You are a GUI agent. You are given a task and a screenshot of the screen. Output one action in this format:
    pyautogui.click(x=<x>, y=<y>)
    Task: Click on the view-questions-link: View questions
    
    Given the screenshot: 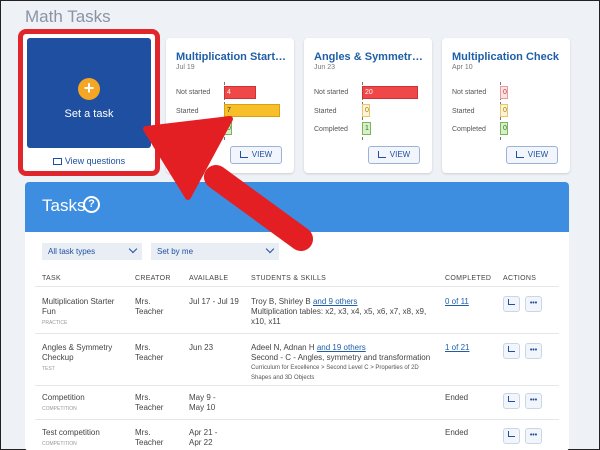 What is the action you would take?
    pyautogui.click(x=89, y=161)
    